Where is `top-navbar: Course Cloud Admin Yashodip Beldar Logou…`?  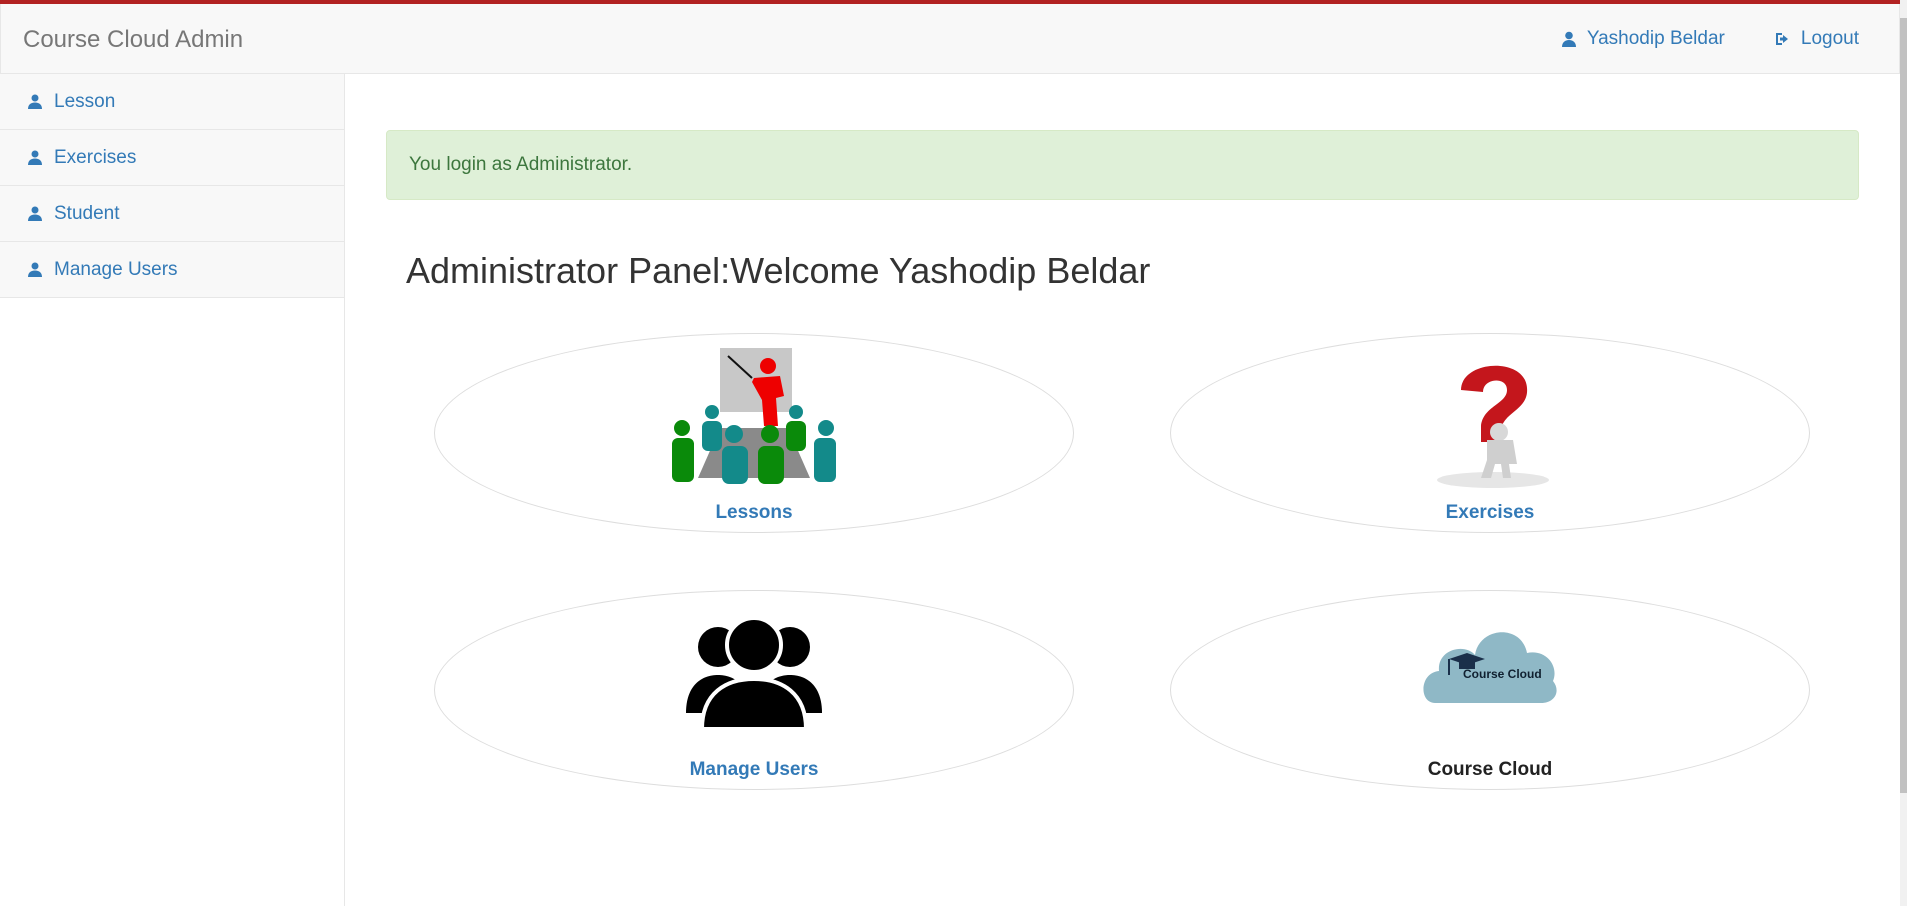
top-navbar: Course Cloud Admin Yashodip Beldar Logou… is located at coordinates (950, 39).